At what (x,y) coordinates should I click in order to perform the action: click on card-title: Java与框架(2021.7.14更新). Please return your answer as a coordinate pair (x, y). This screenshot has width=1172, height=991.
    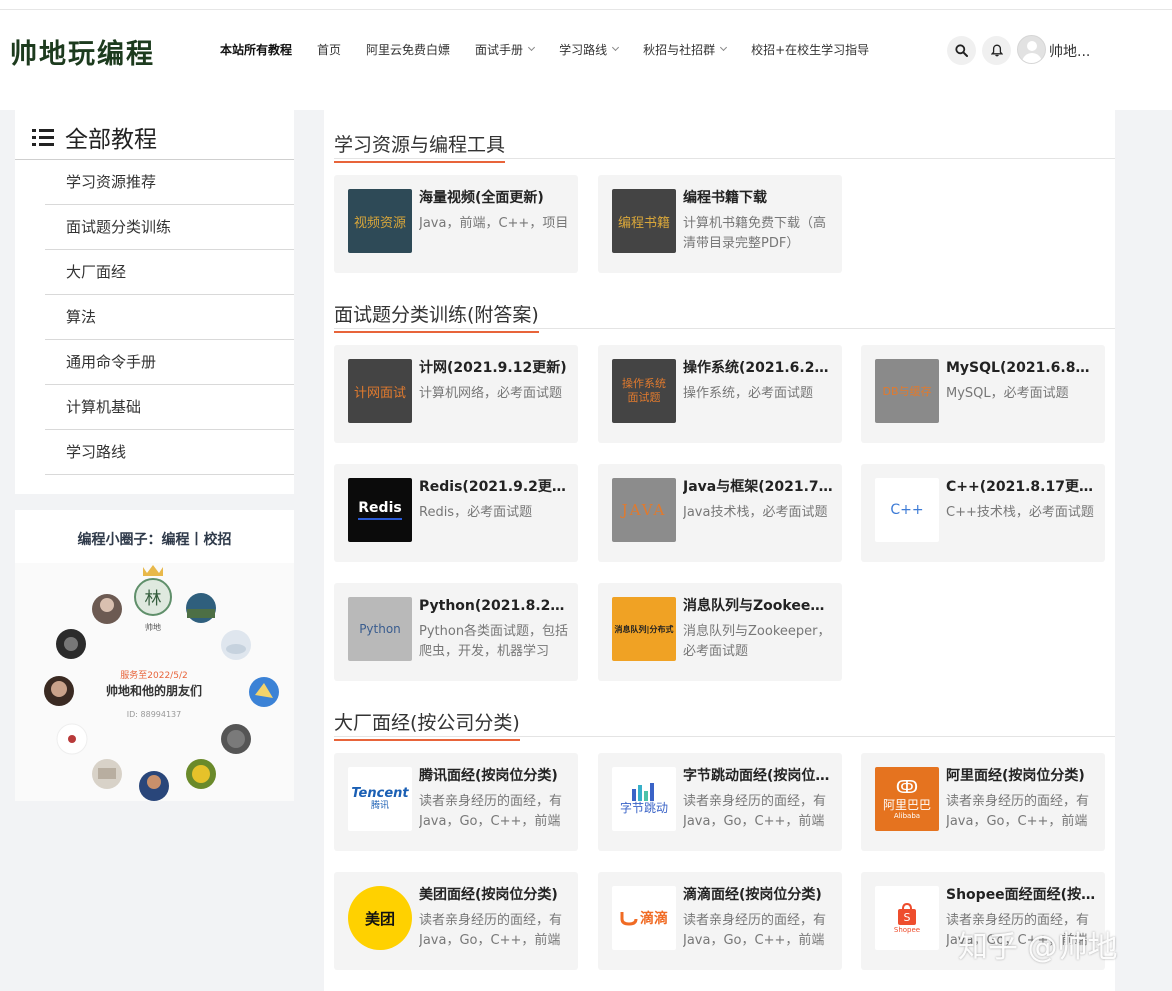
    Looking at the image, I should click on (758, 487).